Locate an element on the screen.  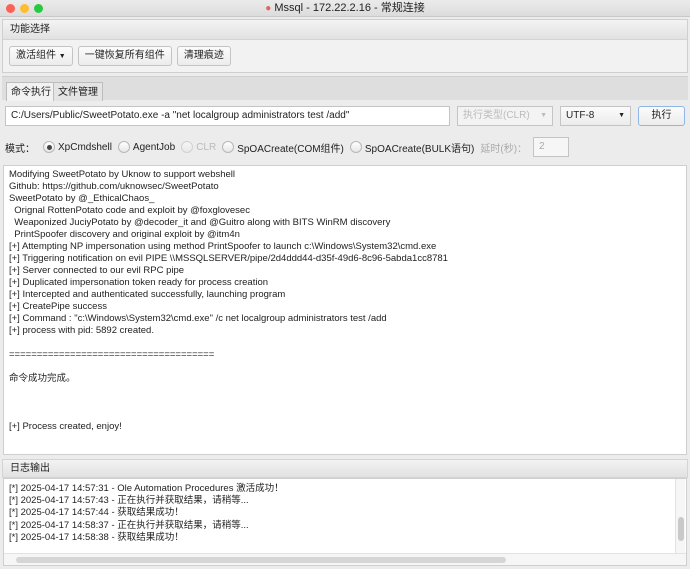
restore-all-button: 一键恢复所有组件 is located at coordinates (124, 56).